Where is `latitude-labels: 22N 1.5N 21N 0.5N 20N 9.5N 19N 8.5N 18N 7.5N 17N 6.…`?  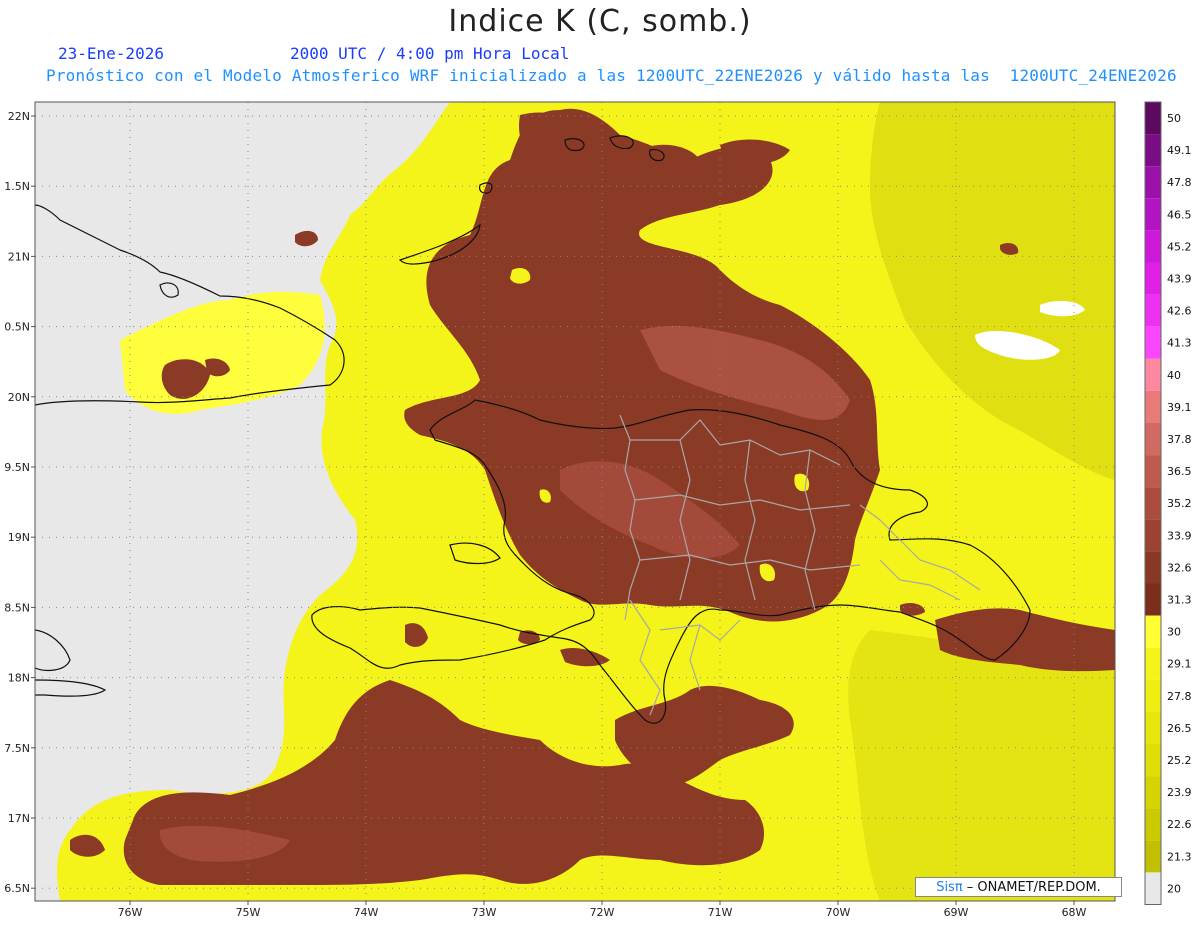 latitude-labels: 22N 1.5N 21N 0.5N 20N 9.5N 19N 8.5N 18N 7.5N 17N 6.… is located at coordinates (19, 502).